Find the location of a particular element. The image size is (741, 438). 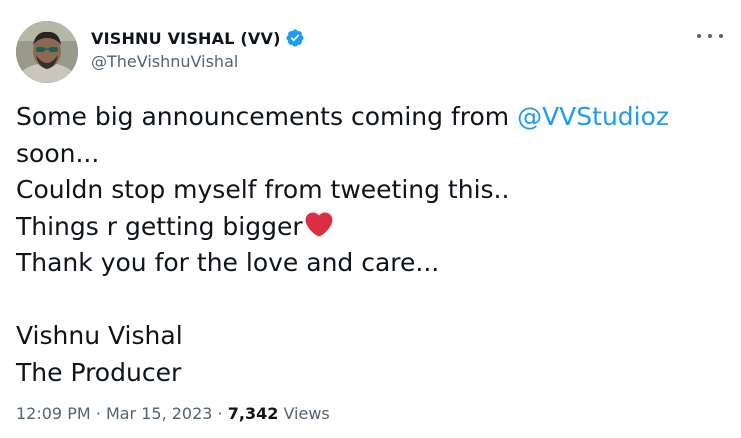

tweet-line-4: Things r getting bigger is located at coordinates (371, 227).